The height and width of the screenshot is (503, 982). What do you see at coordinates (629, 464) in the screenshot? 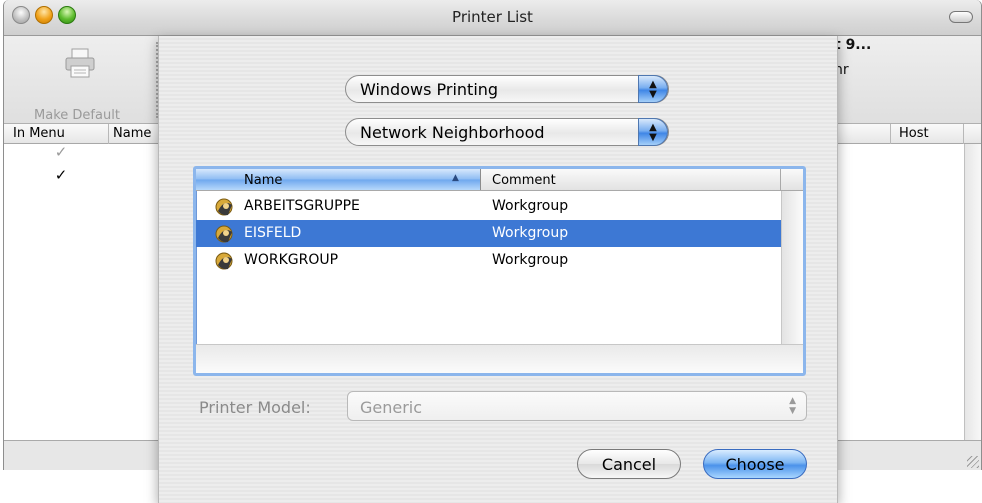
I see `cancel-button: Cancel` at bounding box center [629, 464].